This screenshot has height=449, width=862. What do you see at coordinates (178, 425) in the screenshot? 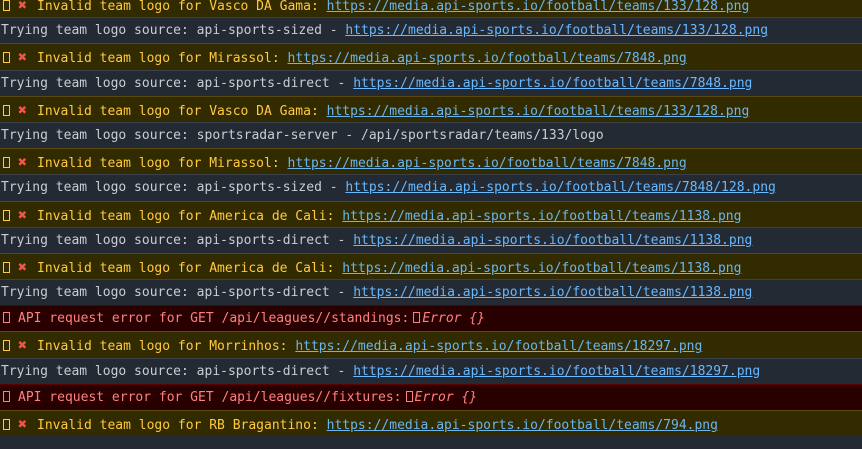
I see `console-message-text: Invalid team logo for RB Bragantino:` at bounding box center [178, 425].